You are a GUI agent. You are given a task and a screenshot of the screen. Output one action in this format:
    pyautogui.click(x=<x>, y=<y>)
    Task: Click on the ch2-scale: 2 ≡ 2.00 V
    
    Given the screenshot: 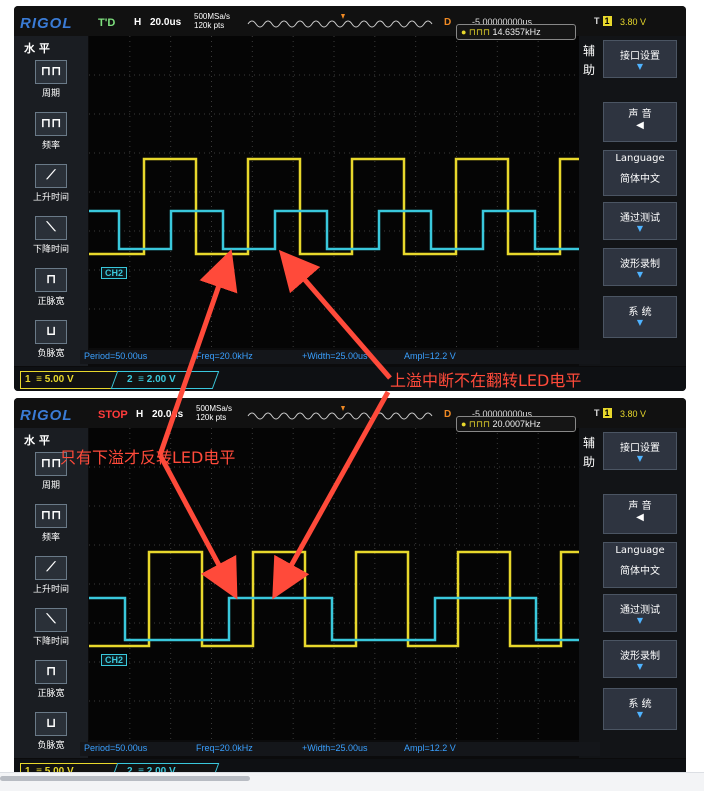 What is the action you would take?
    pyautogui.click(x=165, y=380)
    